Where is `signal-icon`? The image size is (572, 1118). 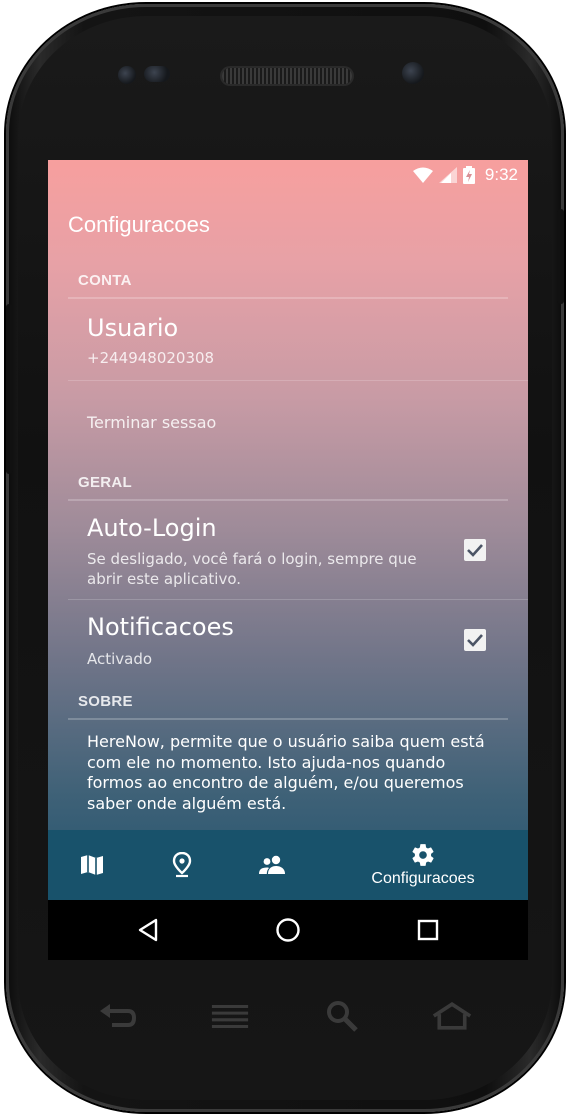 signal-icon is located at coordinates (447, 175).